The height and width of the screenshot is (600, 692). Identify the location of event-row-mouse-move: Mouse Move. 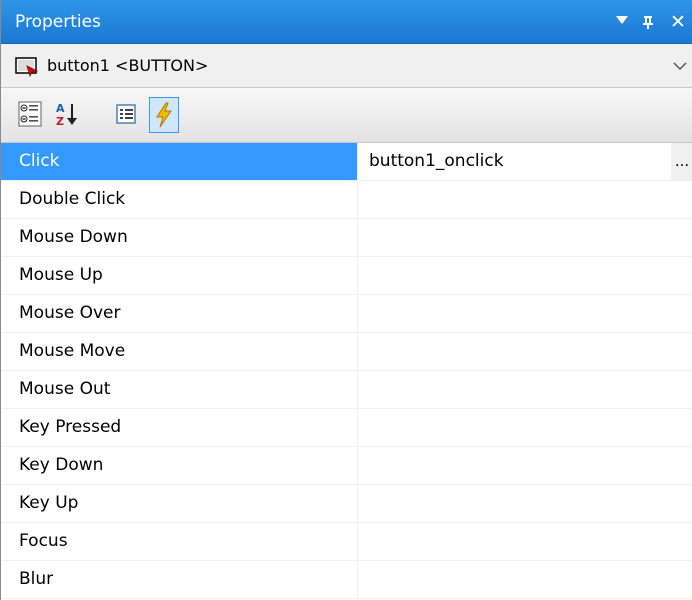
(346, 352).